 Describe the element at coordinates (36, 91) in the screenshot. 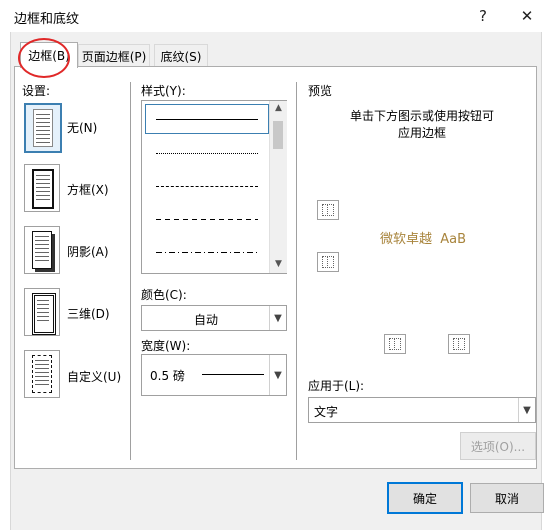

I see `settings-heading: 设置:` at that location.